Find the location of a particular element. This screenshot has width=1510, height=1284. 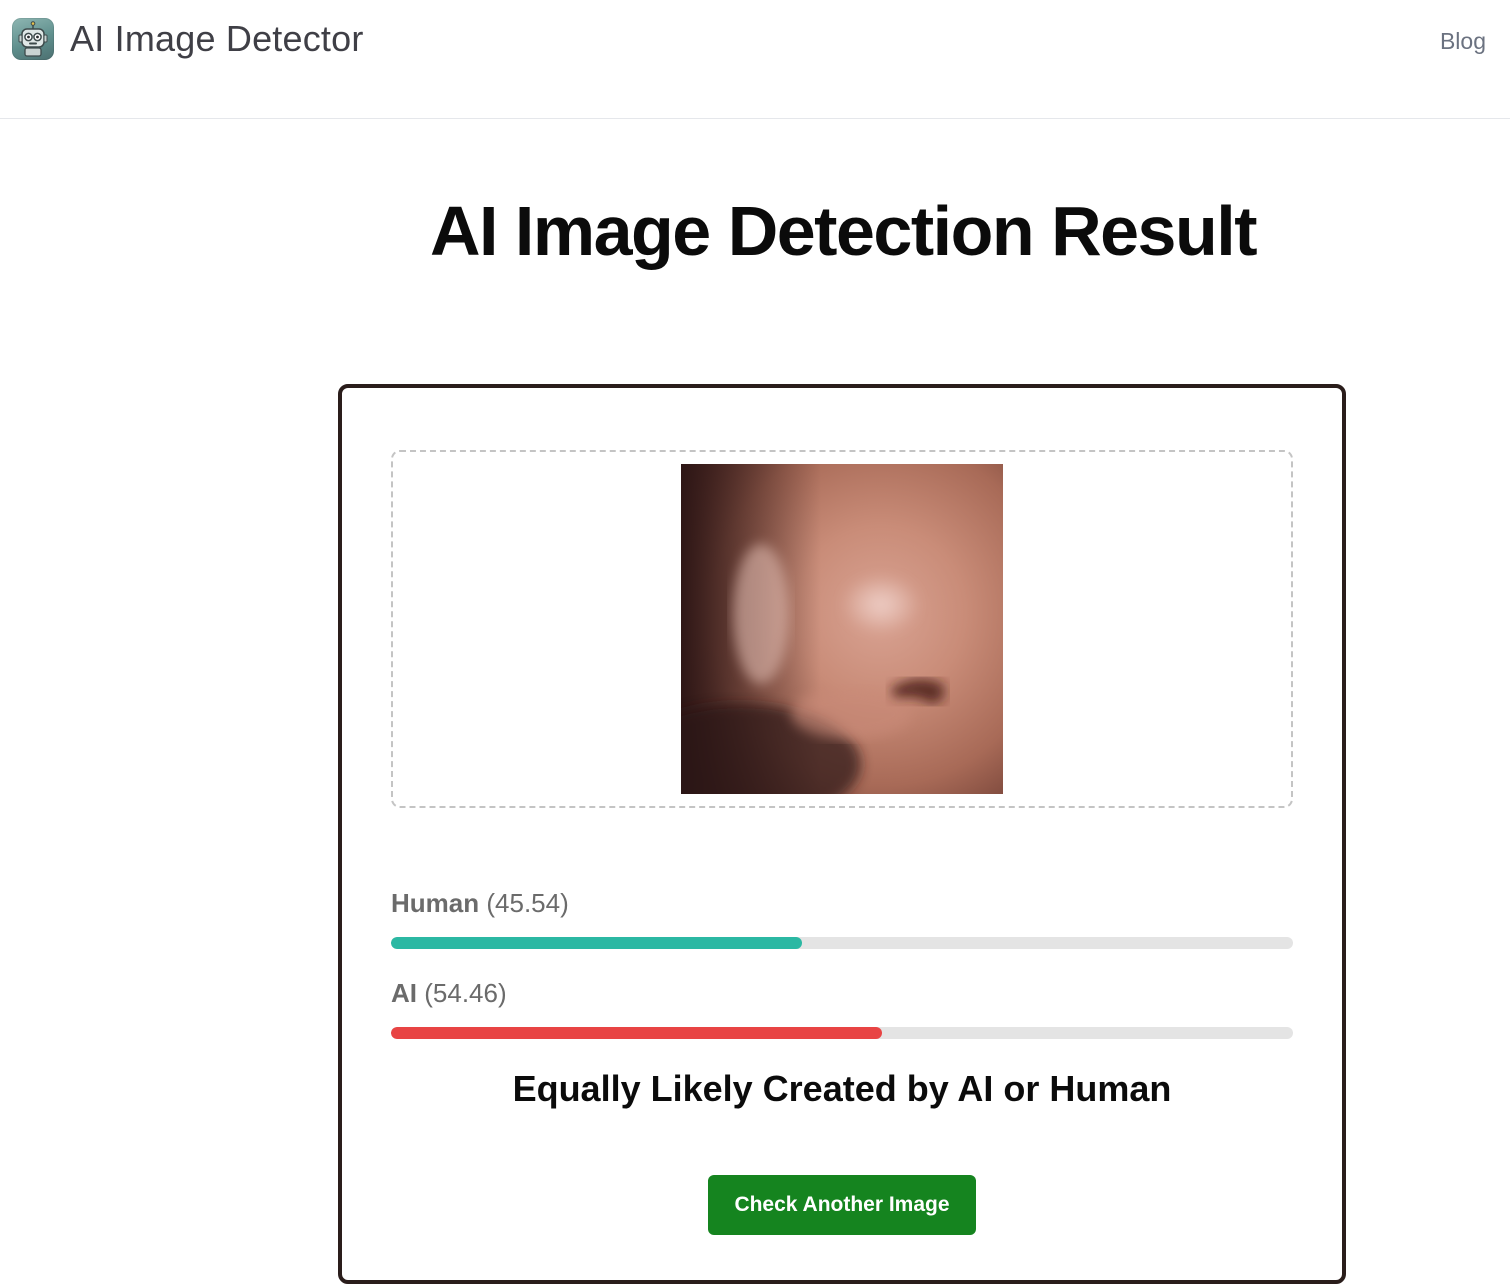

check-another-image-button: Check Another Image is located at coordinates (842, 1205).